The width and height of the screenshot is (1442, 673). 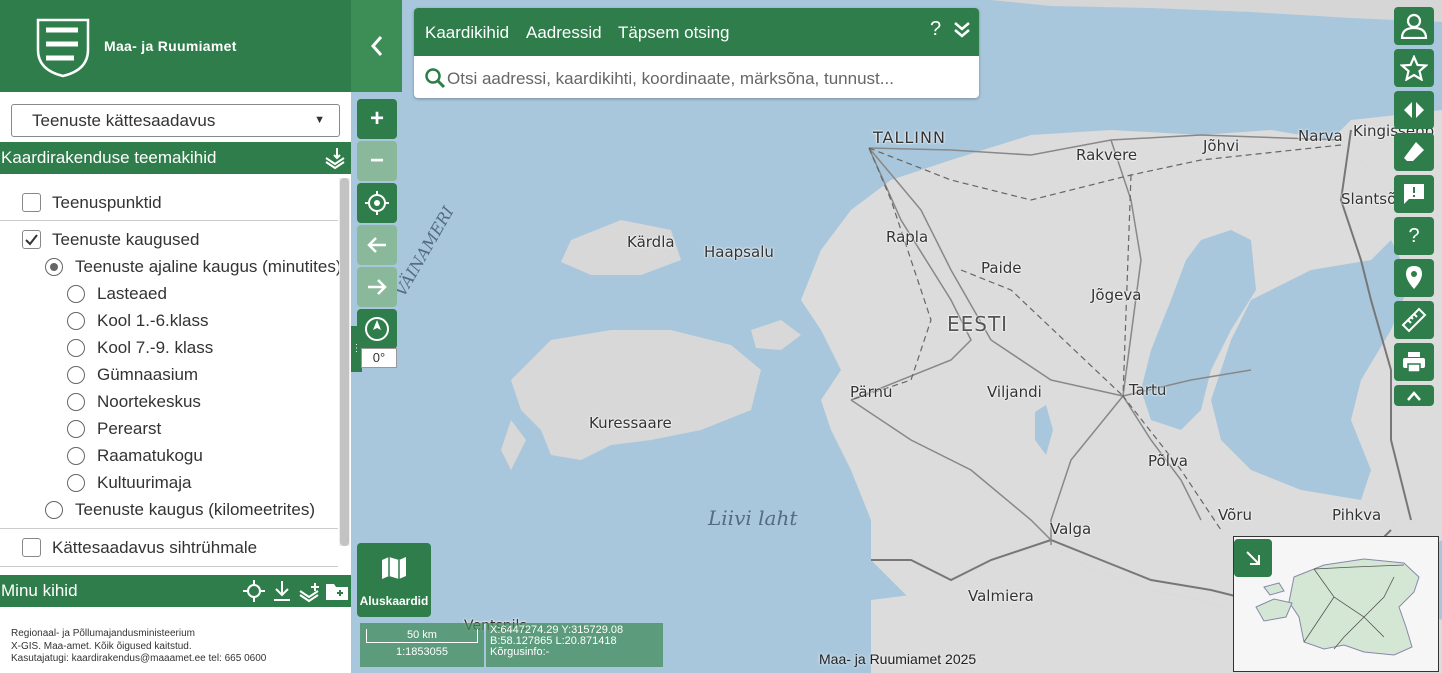 I want to click on basemaps-label: Aluskaardid, so click(x=394, y=601).